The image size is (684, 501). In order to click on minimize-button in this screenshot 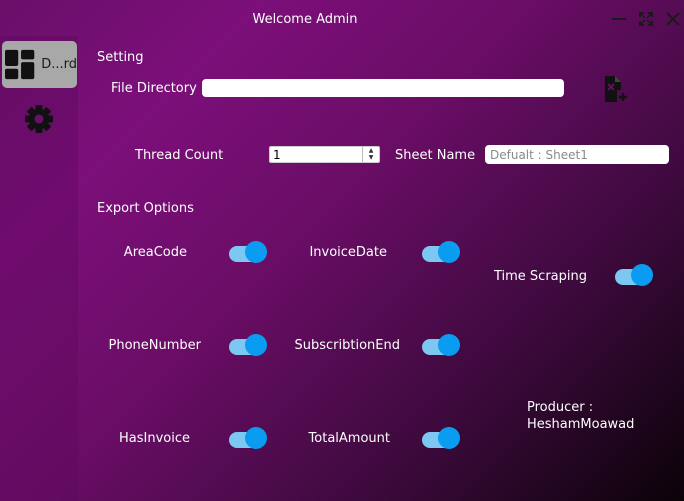, I will do `click(619, 19)`.